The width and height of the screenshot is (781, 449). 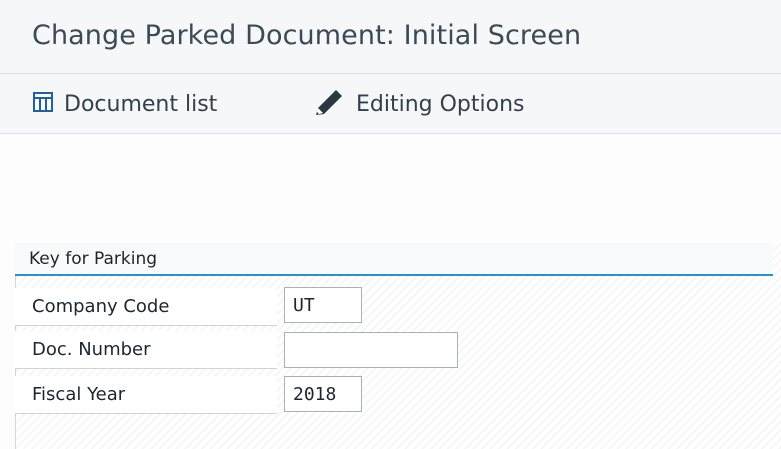 What do you see at coordinates (329, 104) in the screenshot?
I see `pencil-icon` at bounding box center [329, 104].